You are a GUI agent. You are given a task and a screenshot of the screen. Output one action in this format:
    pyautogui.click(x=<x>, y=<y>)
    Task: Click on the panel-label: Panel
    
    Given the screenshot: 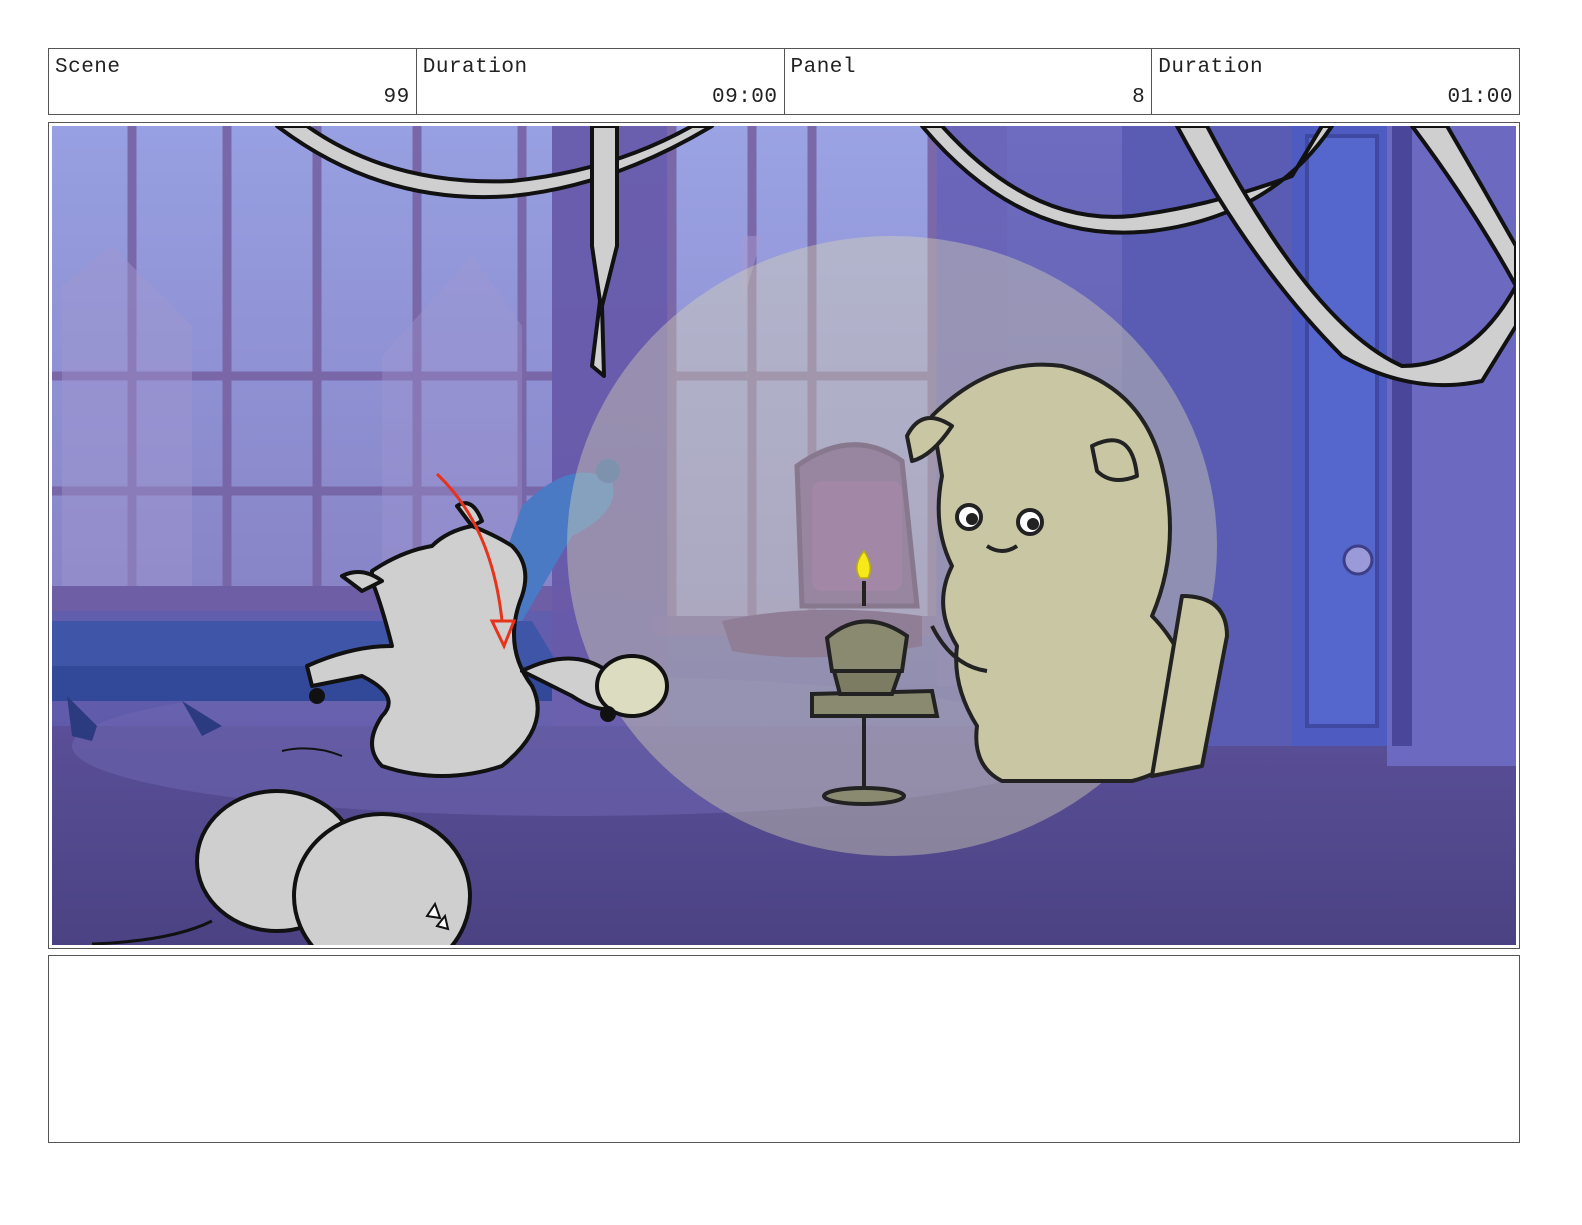 What is the action you would take?
    pyautogui.click(x=823, y=67)
    